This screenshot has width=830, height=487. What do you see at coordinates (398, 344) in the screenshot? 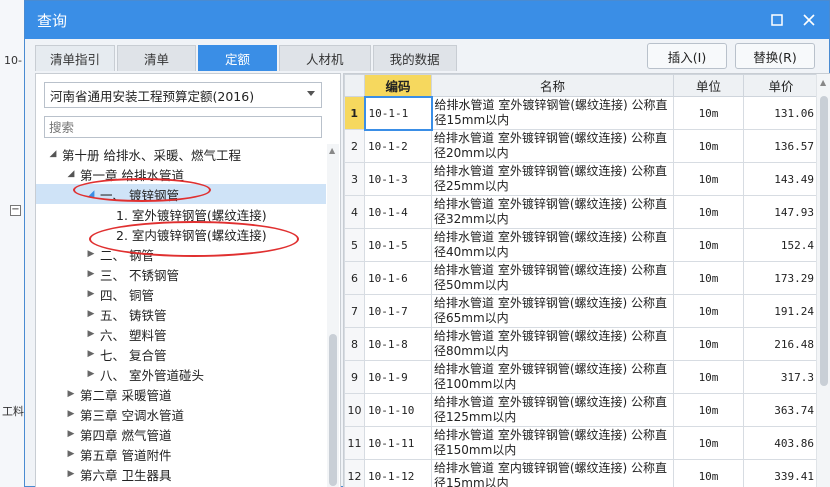
I see `cell-code: 10-1-8` at bounding box center [398, 344].